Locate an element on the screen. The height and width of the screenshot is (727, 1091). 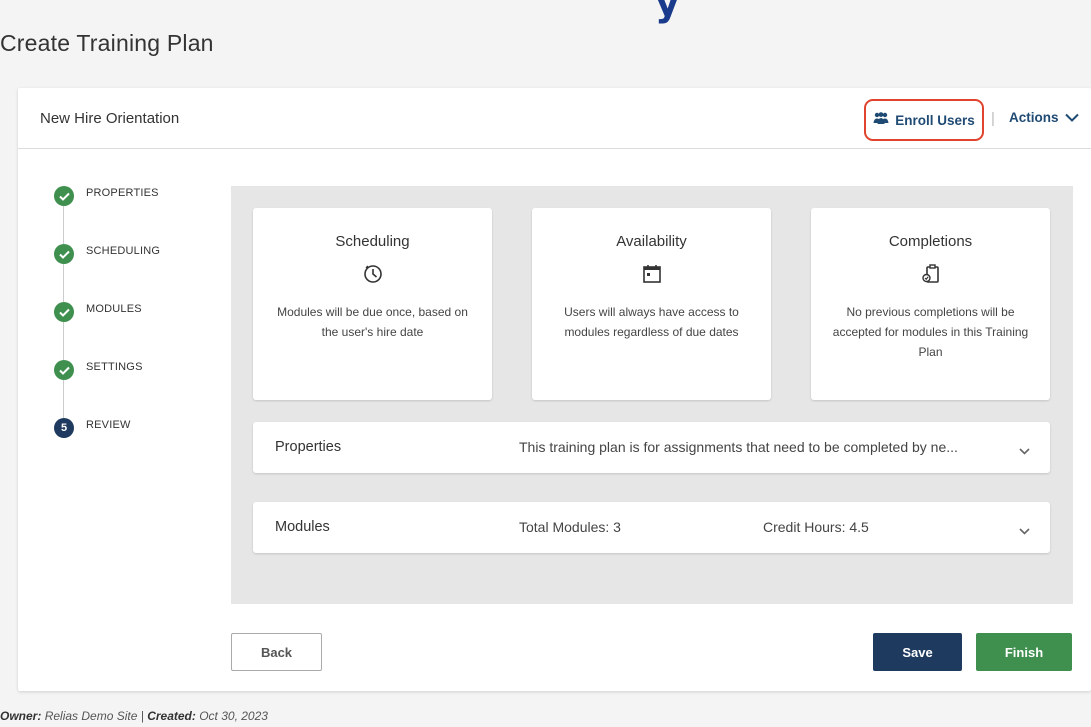
enroll-users-label: Enroll Users is located at coordinates (935, 120).